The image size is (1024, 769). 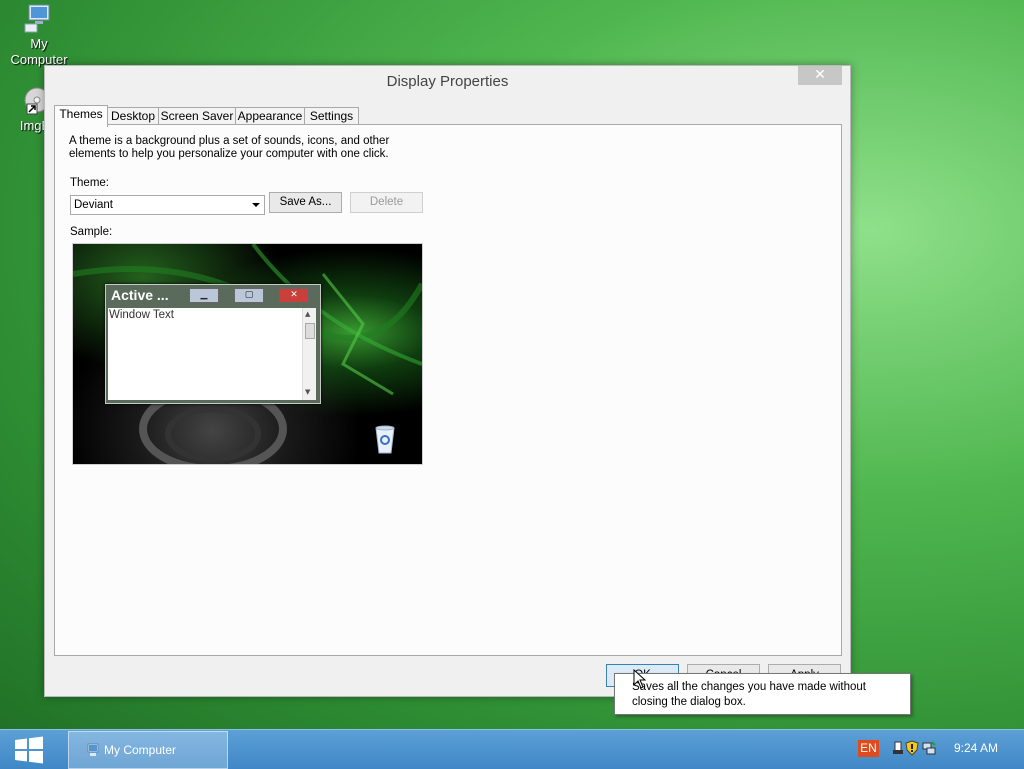 What do you see at coordinates (512, 749) in the screenshot?
I see `taskbar: My Computer EN 9:24 AM` at bounding box center [512, 749].